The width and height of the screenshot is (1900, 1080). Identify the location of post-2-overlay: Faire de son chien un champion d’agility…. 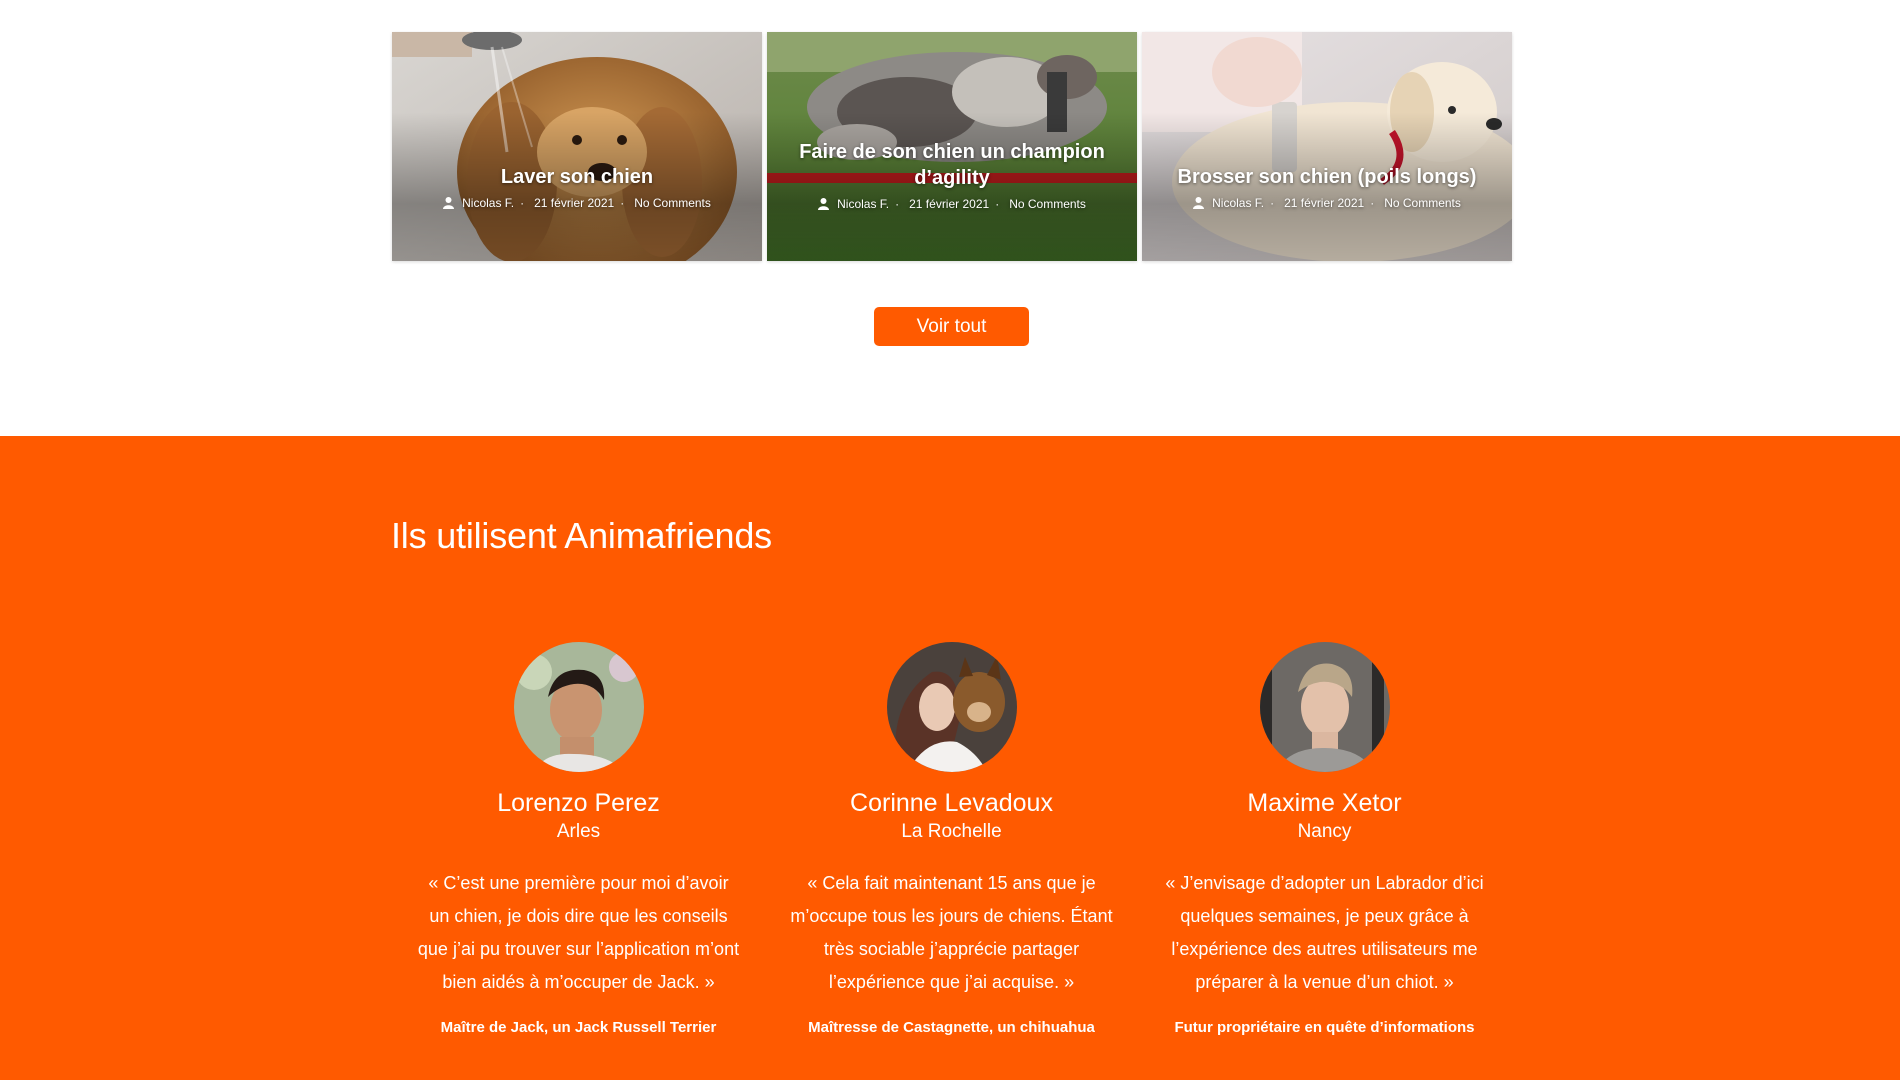
(952, 175).